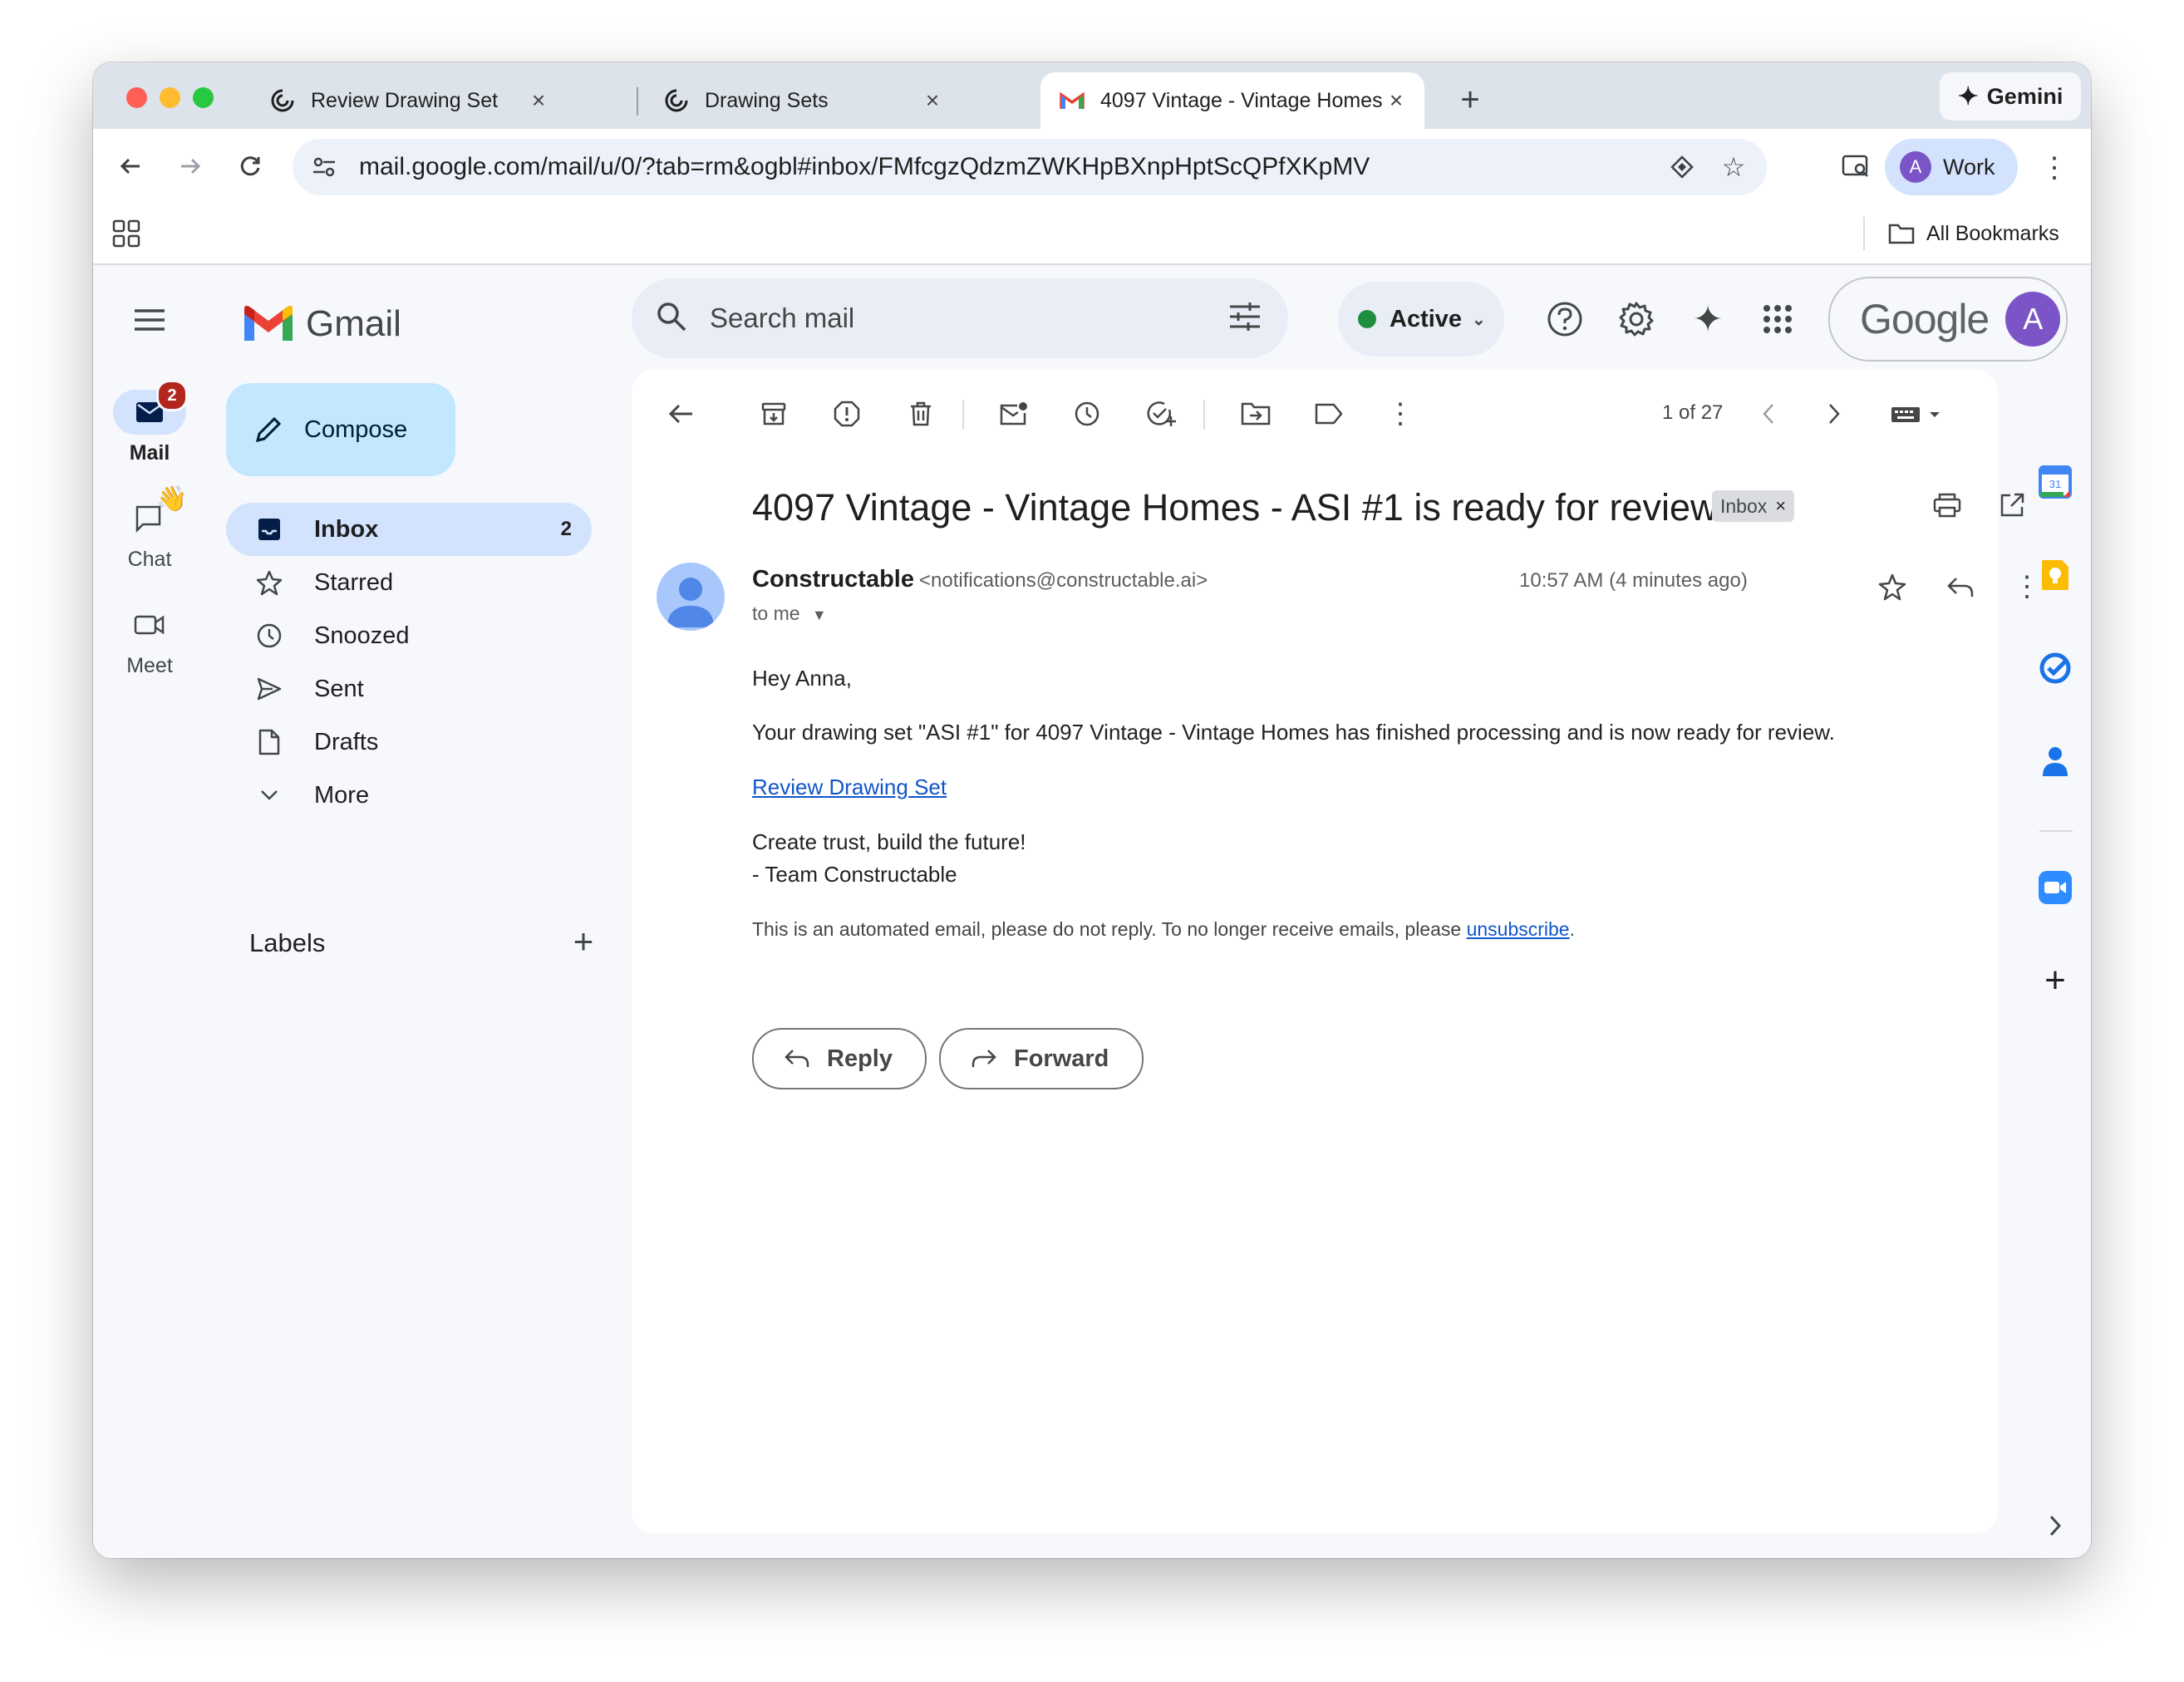 The height and width of the screenshot is (1682, 2184). Describe the element at coordinates (419, 635) in the screenshot. I see `nav-item-snoozed: Snoozed` at that location.